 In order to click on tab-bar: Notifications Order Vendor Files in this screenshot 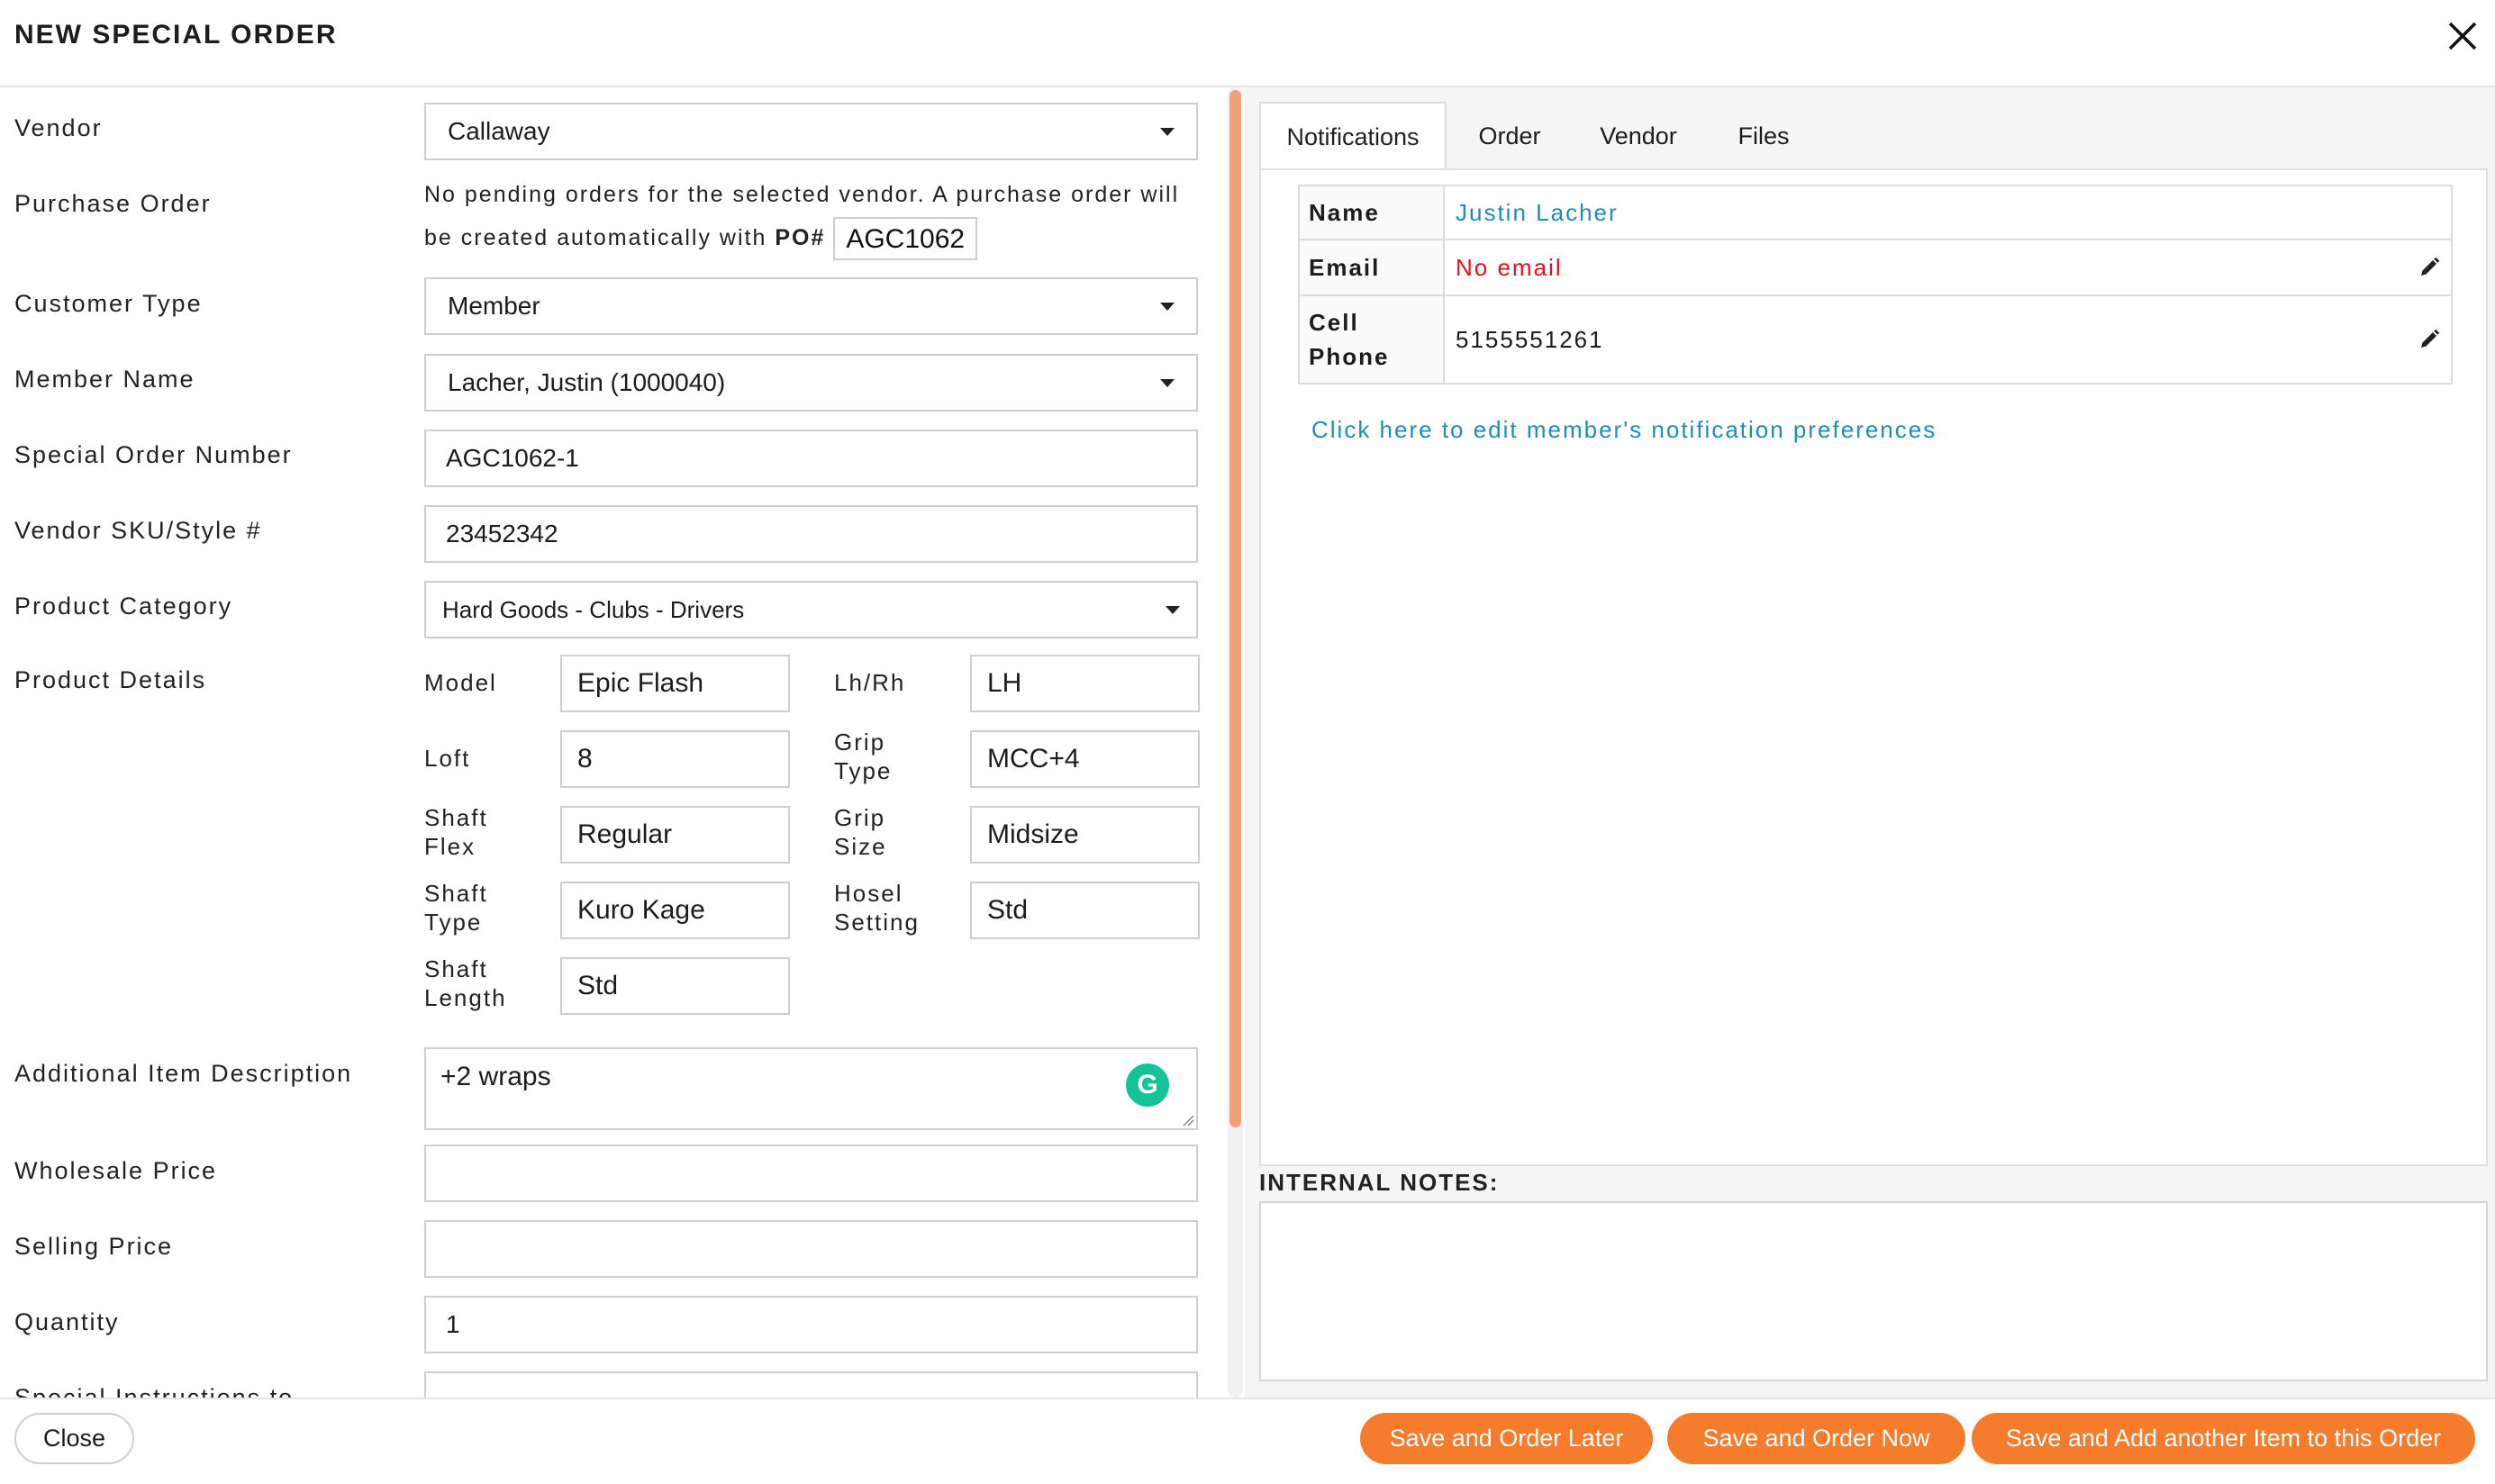, I will do `click(1873, 136)`.